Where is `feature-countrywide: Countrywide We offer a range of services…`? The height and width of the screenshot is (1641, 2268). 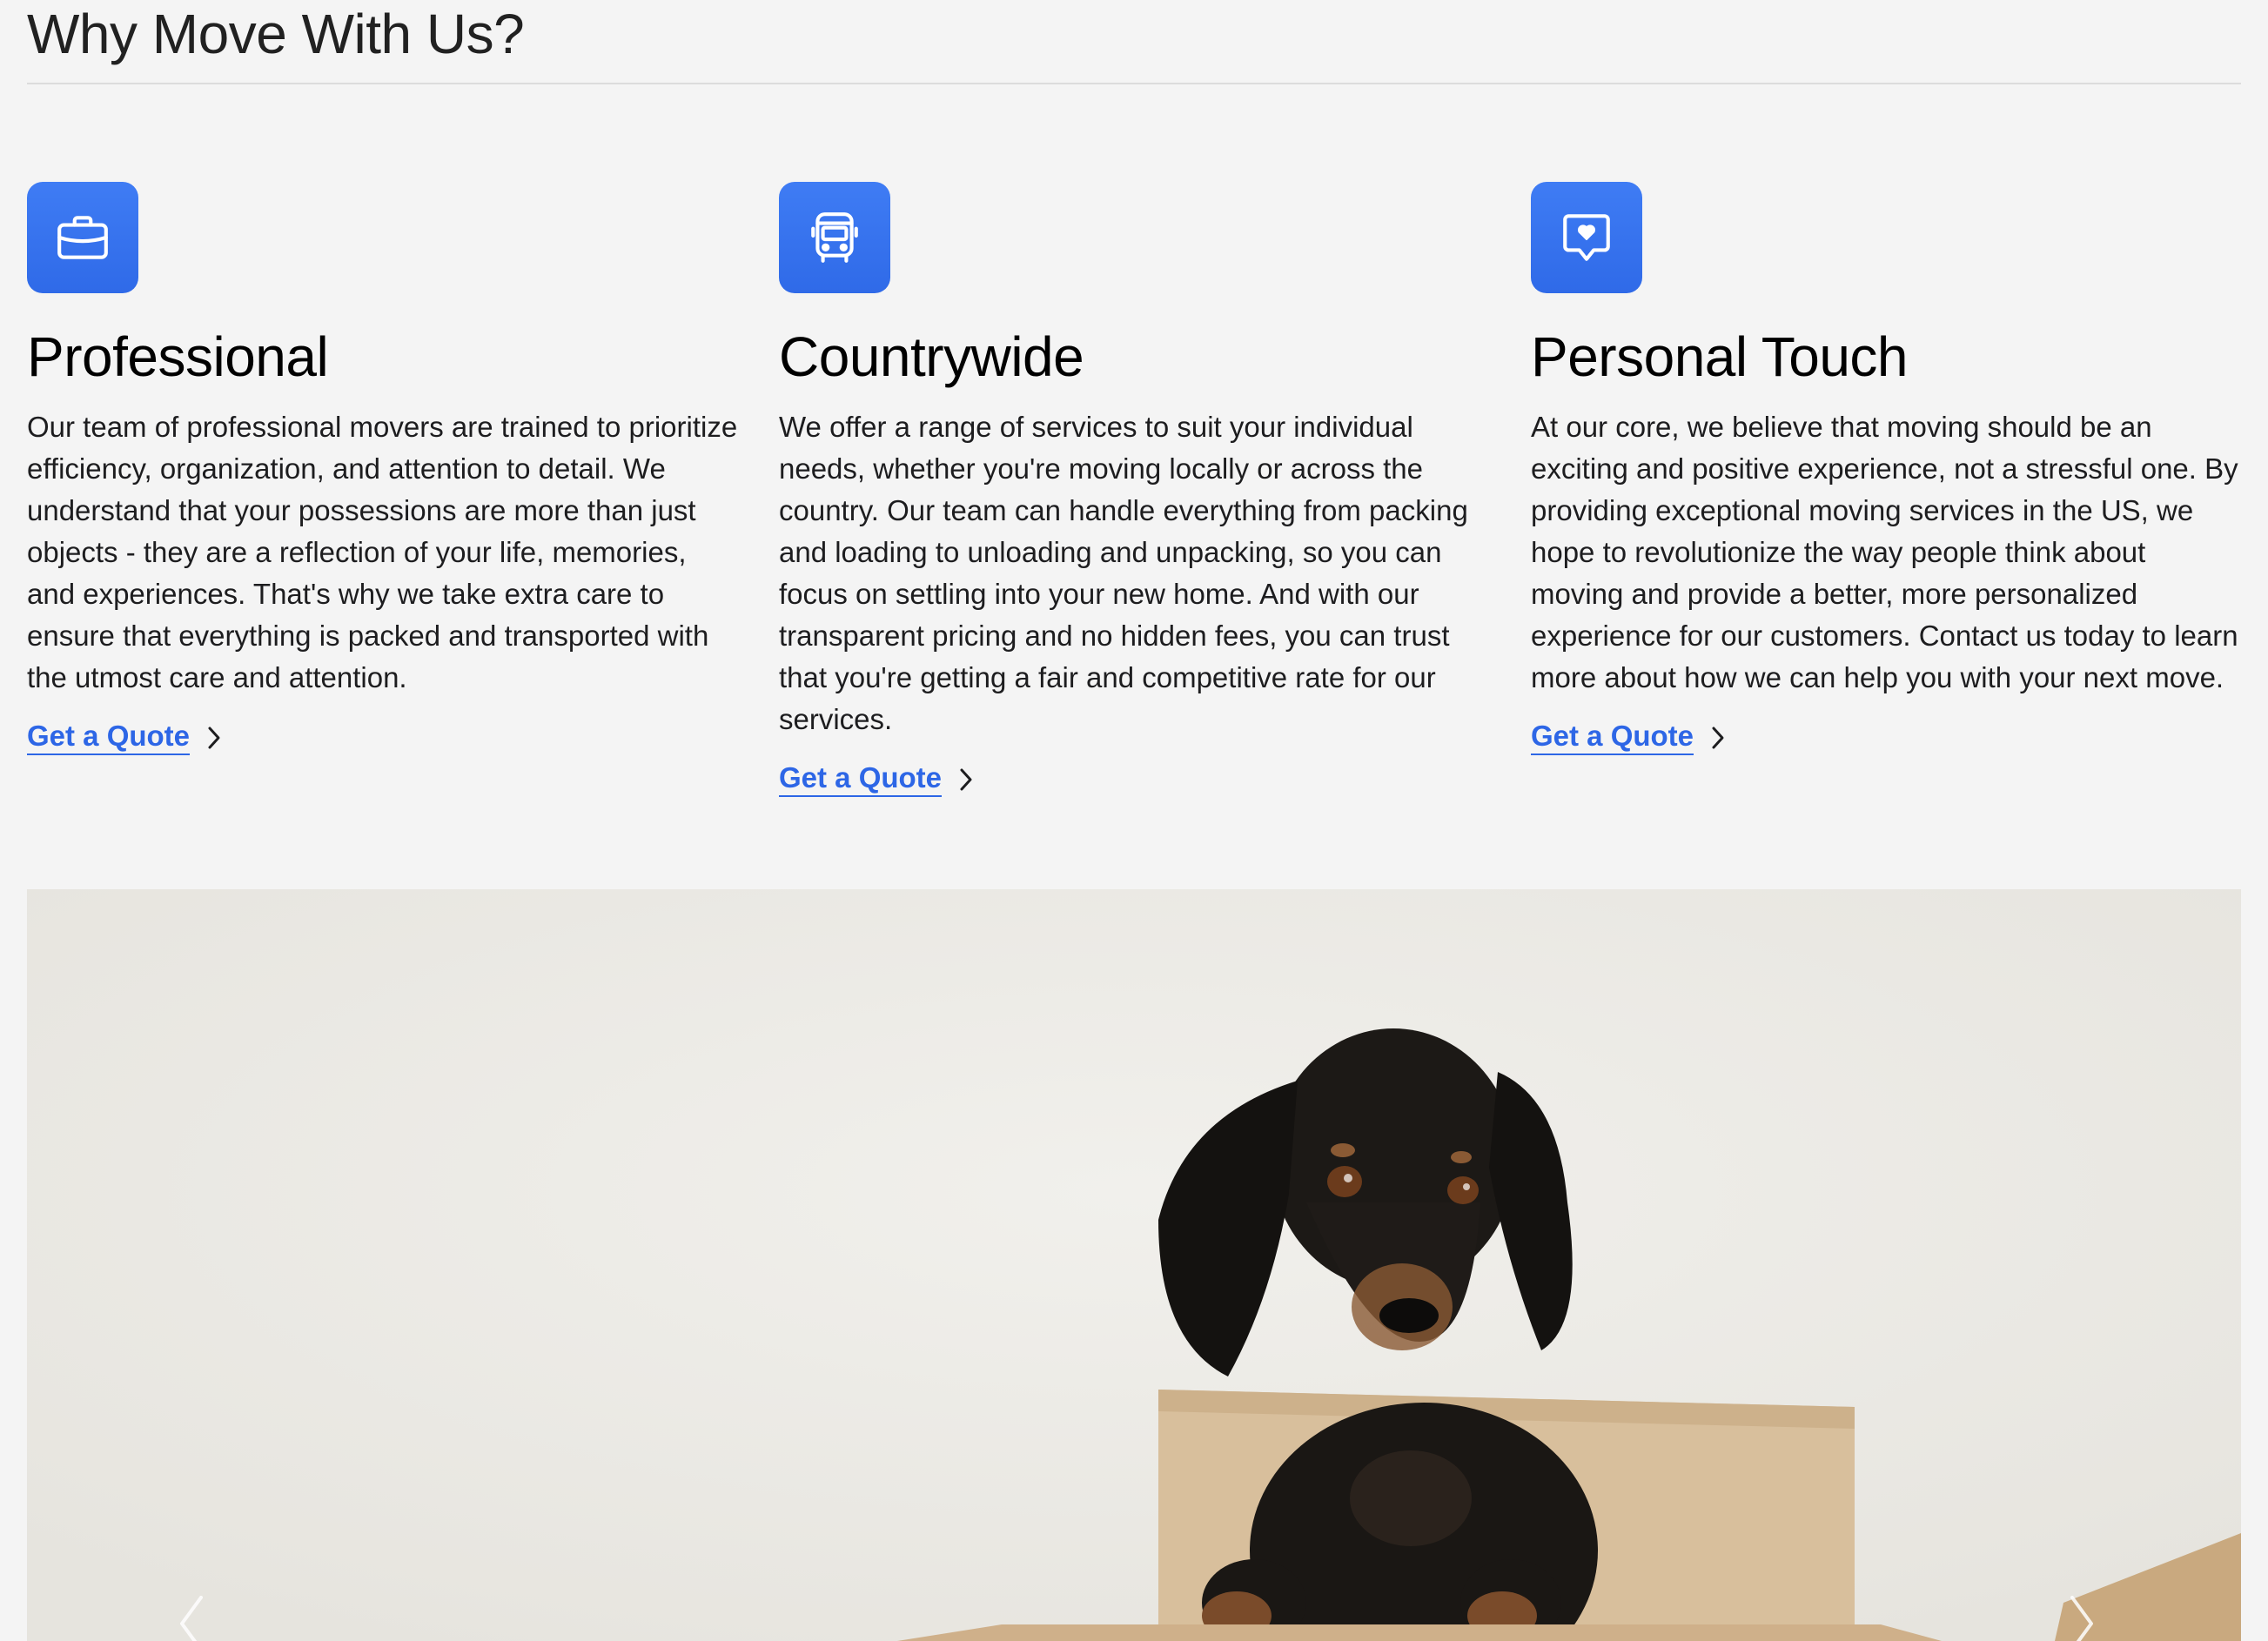
feature-countrywide: Countrywide We offer a range of services… is located at coordinates (1136, 490).